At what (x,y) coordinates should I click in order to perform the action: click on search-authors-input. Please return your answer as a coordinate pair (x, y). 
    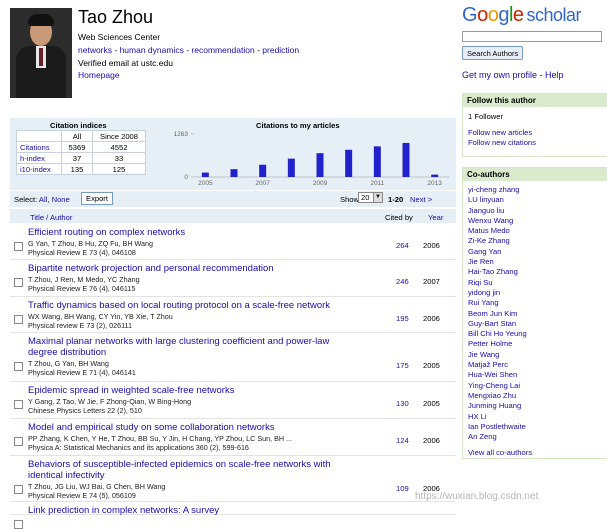
    Looking at the image, I should click on (532, 36).